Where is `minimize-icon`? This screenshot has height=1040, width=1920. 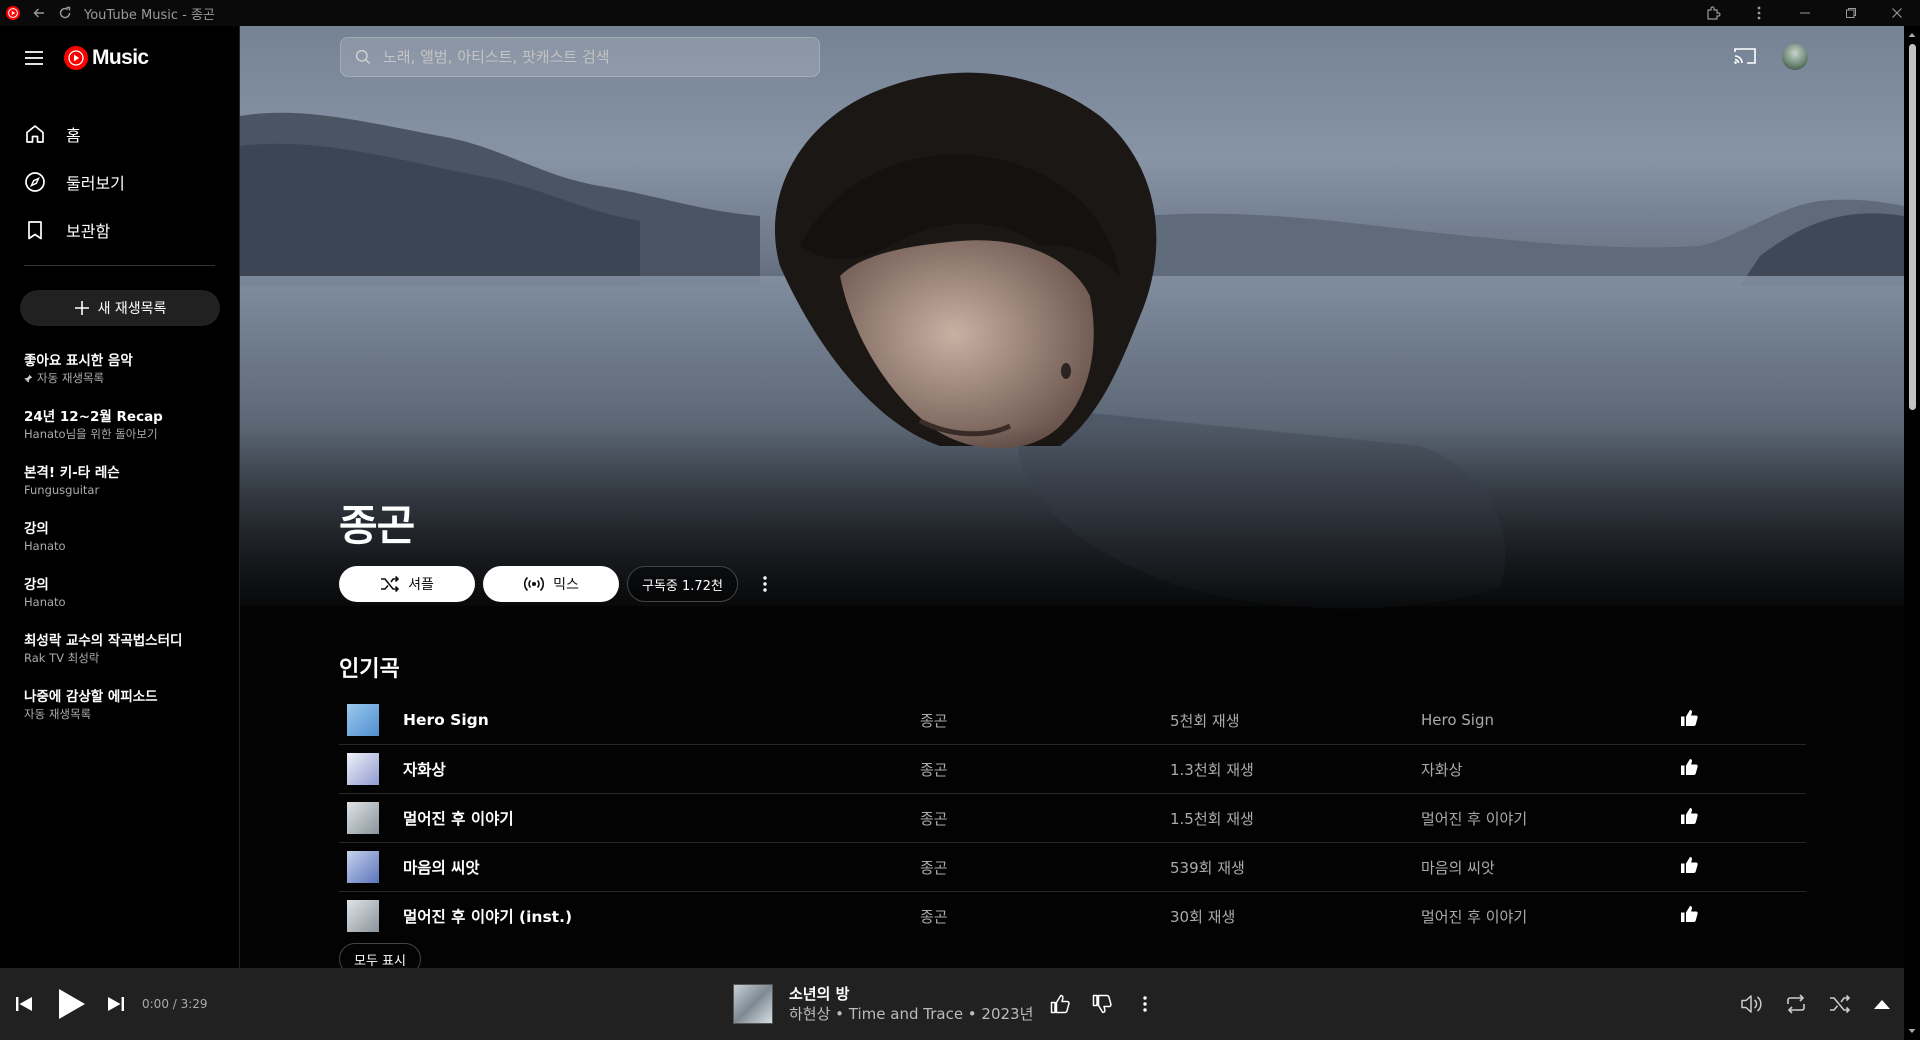 minimize-icon is located at coordinates (1805, 13).